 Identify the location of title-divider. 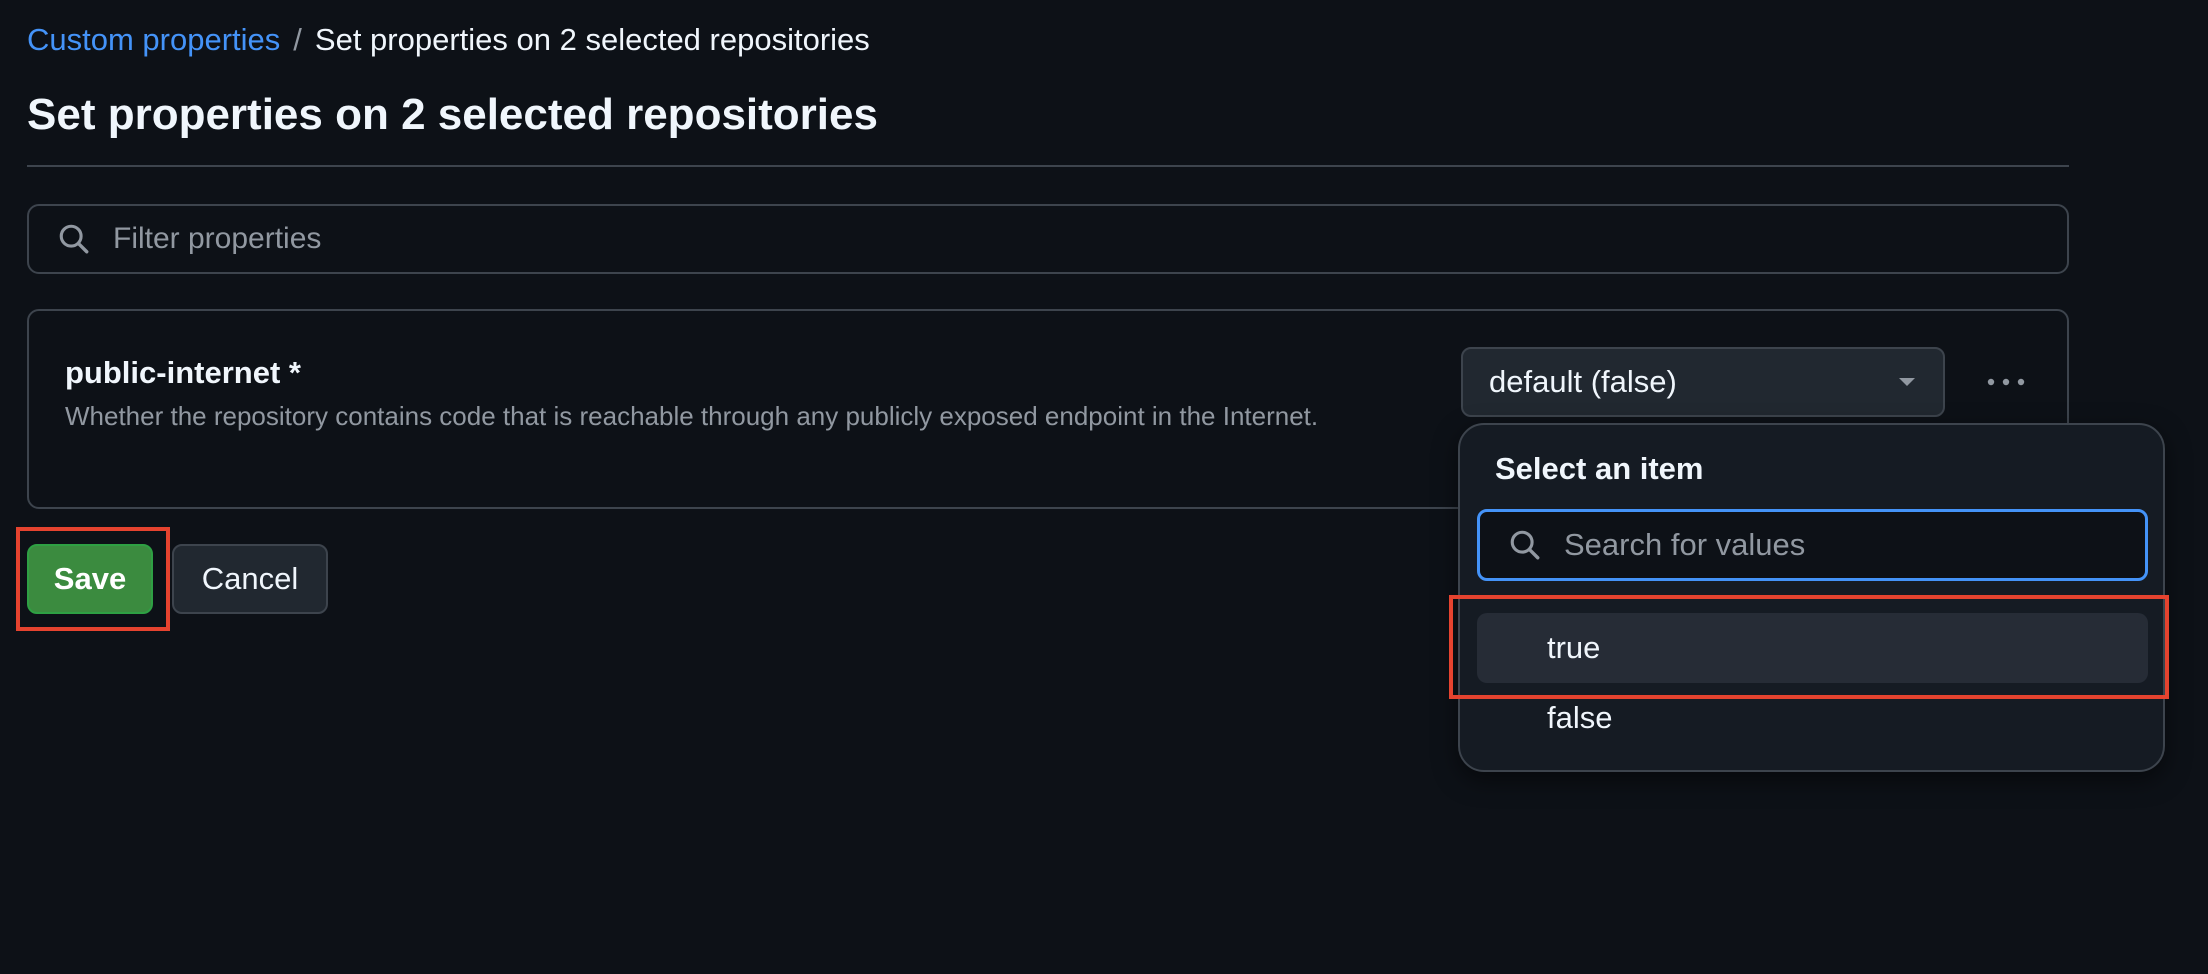
(1048, 166).